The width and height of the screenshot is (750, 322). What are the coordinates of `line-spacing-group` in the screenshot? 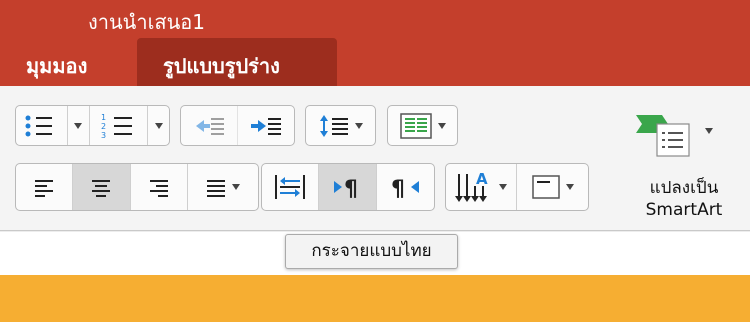 It's located at (340, 125).